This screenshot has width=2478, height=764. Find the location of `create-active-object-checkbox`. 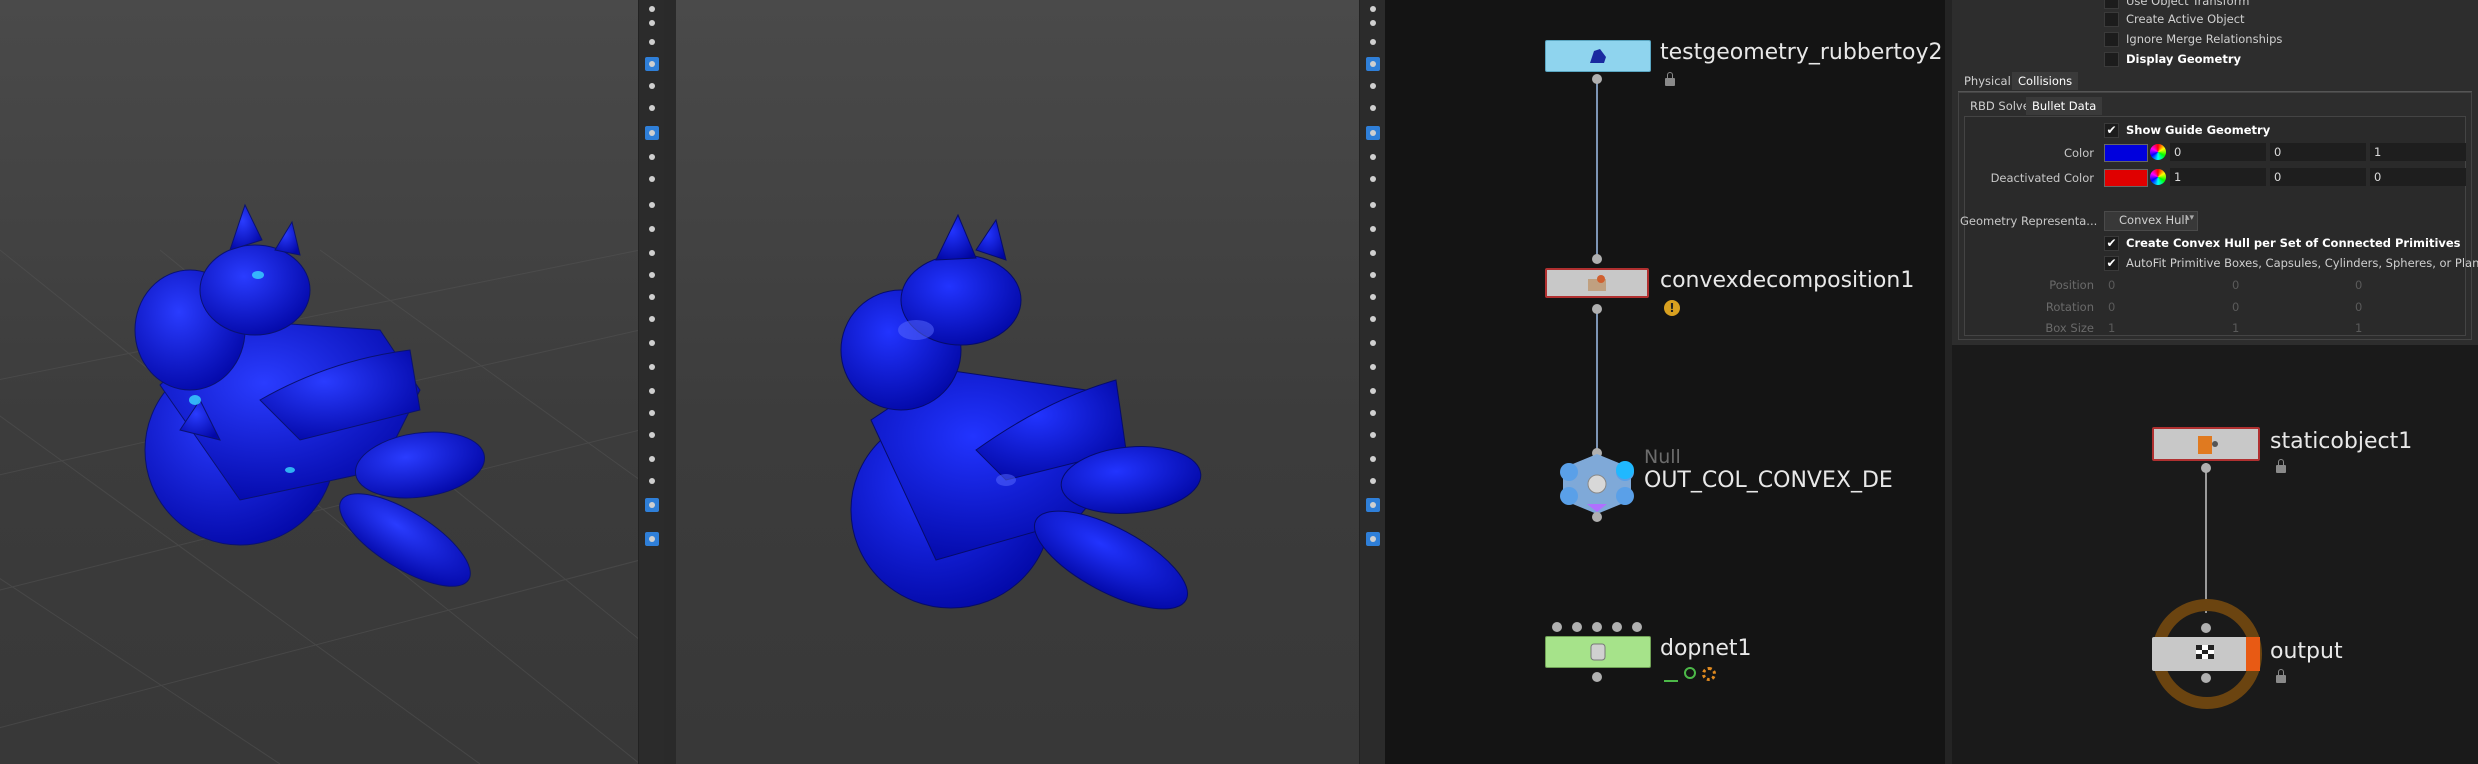

create-active-object-checkbox is located at coordinates (2111, 19).